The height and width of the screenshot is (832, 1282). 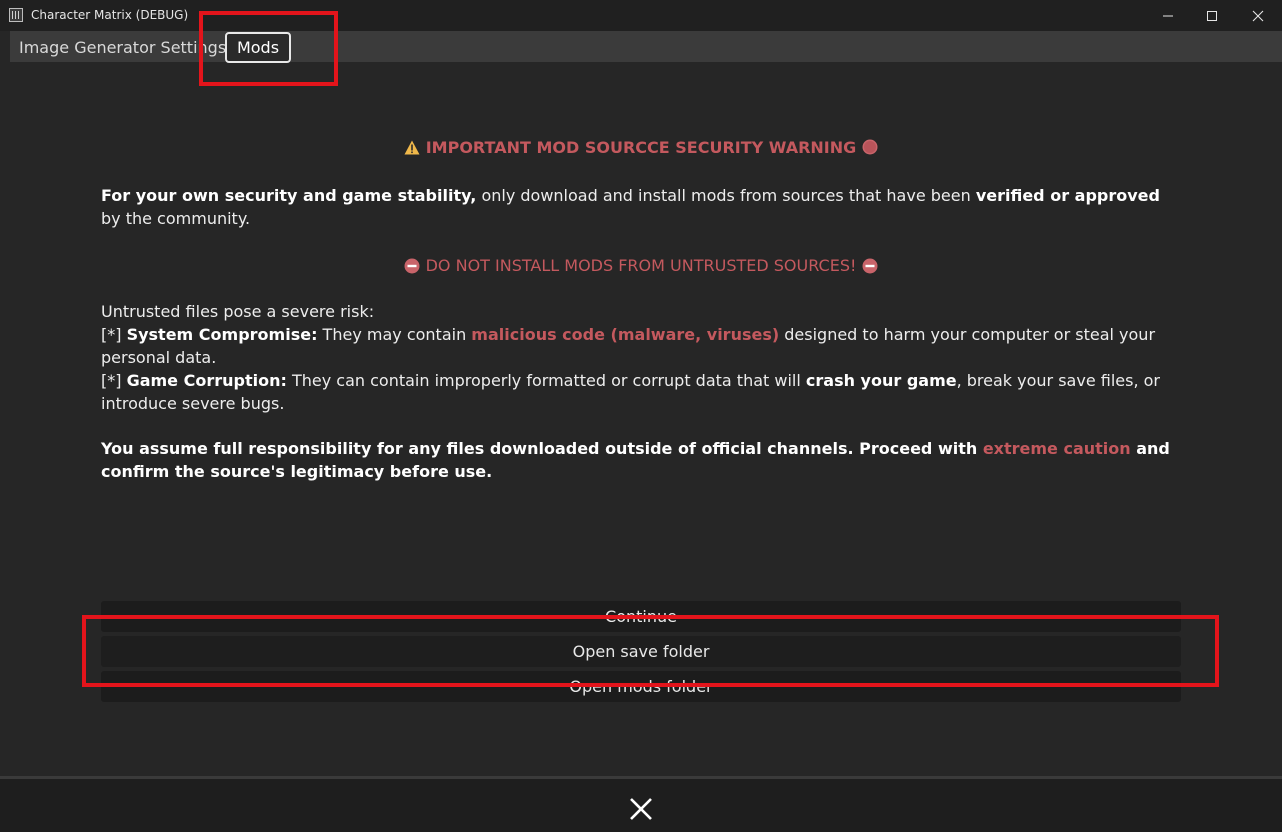 What do you see at coordinates (206, 380) in the screenshot?
I see `risk2-bold: Game Corruption:` at bounding box center [206, 380].